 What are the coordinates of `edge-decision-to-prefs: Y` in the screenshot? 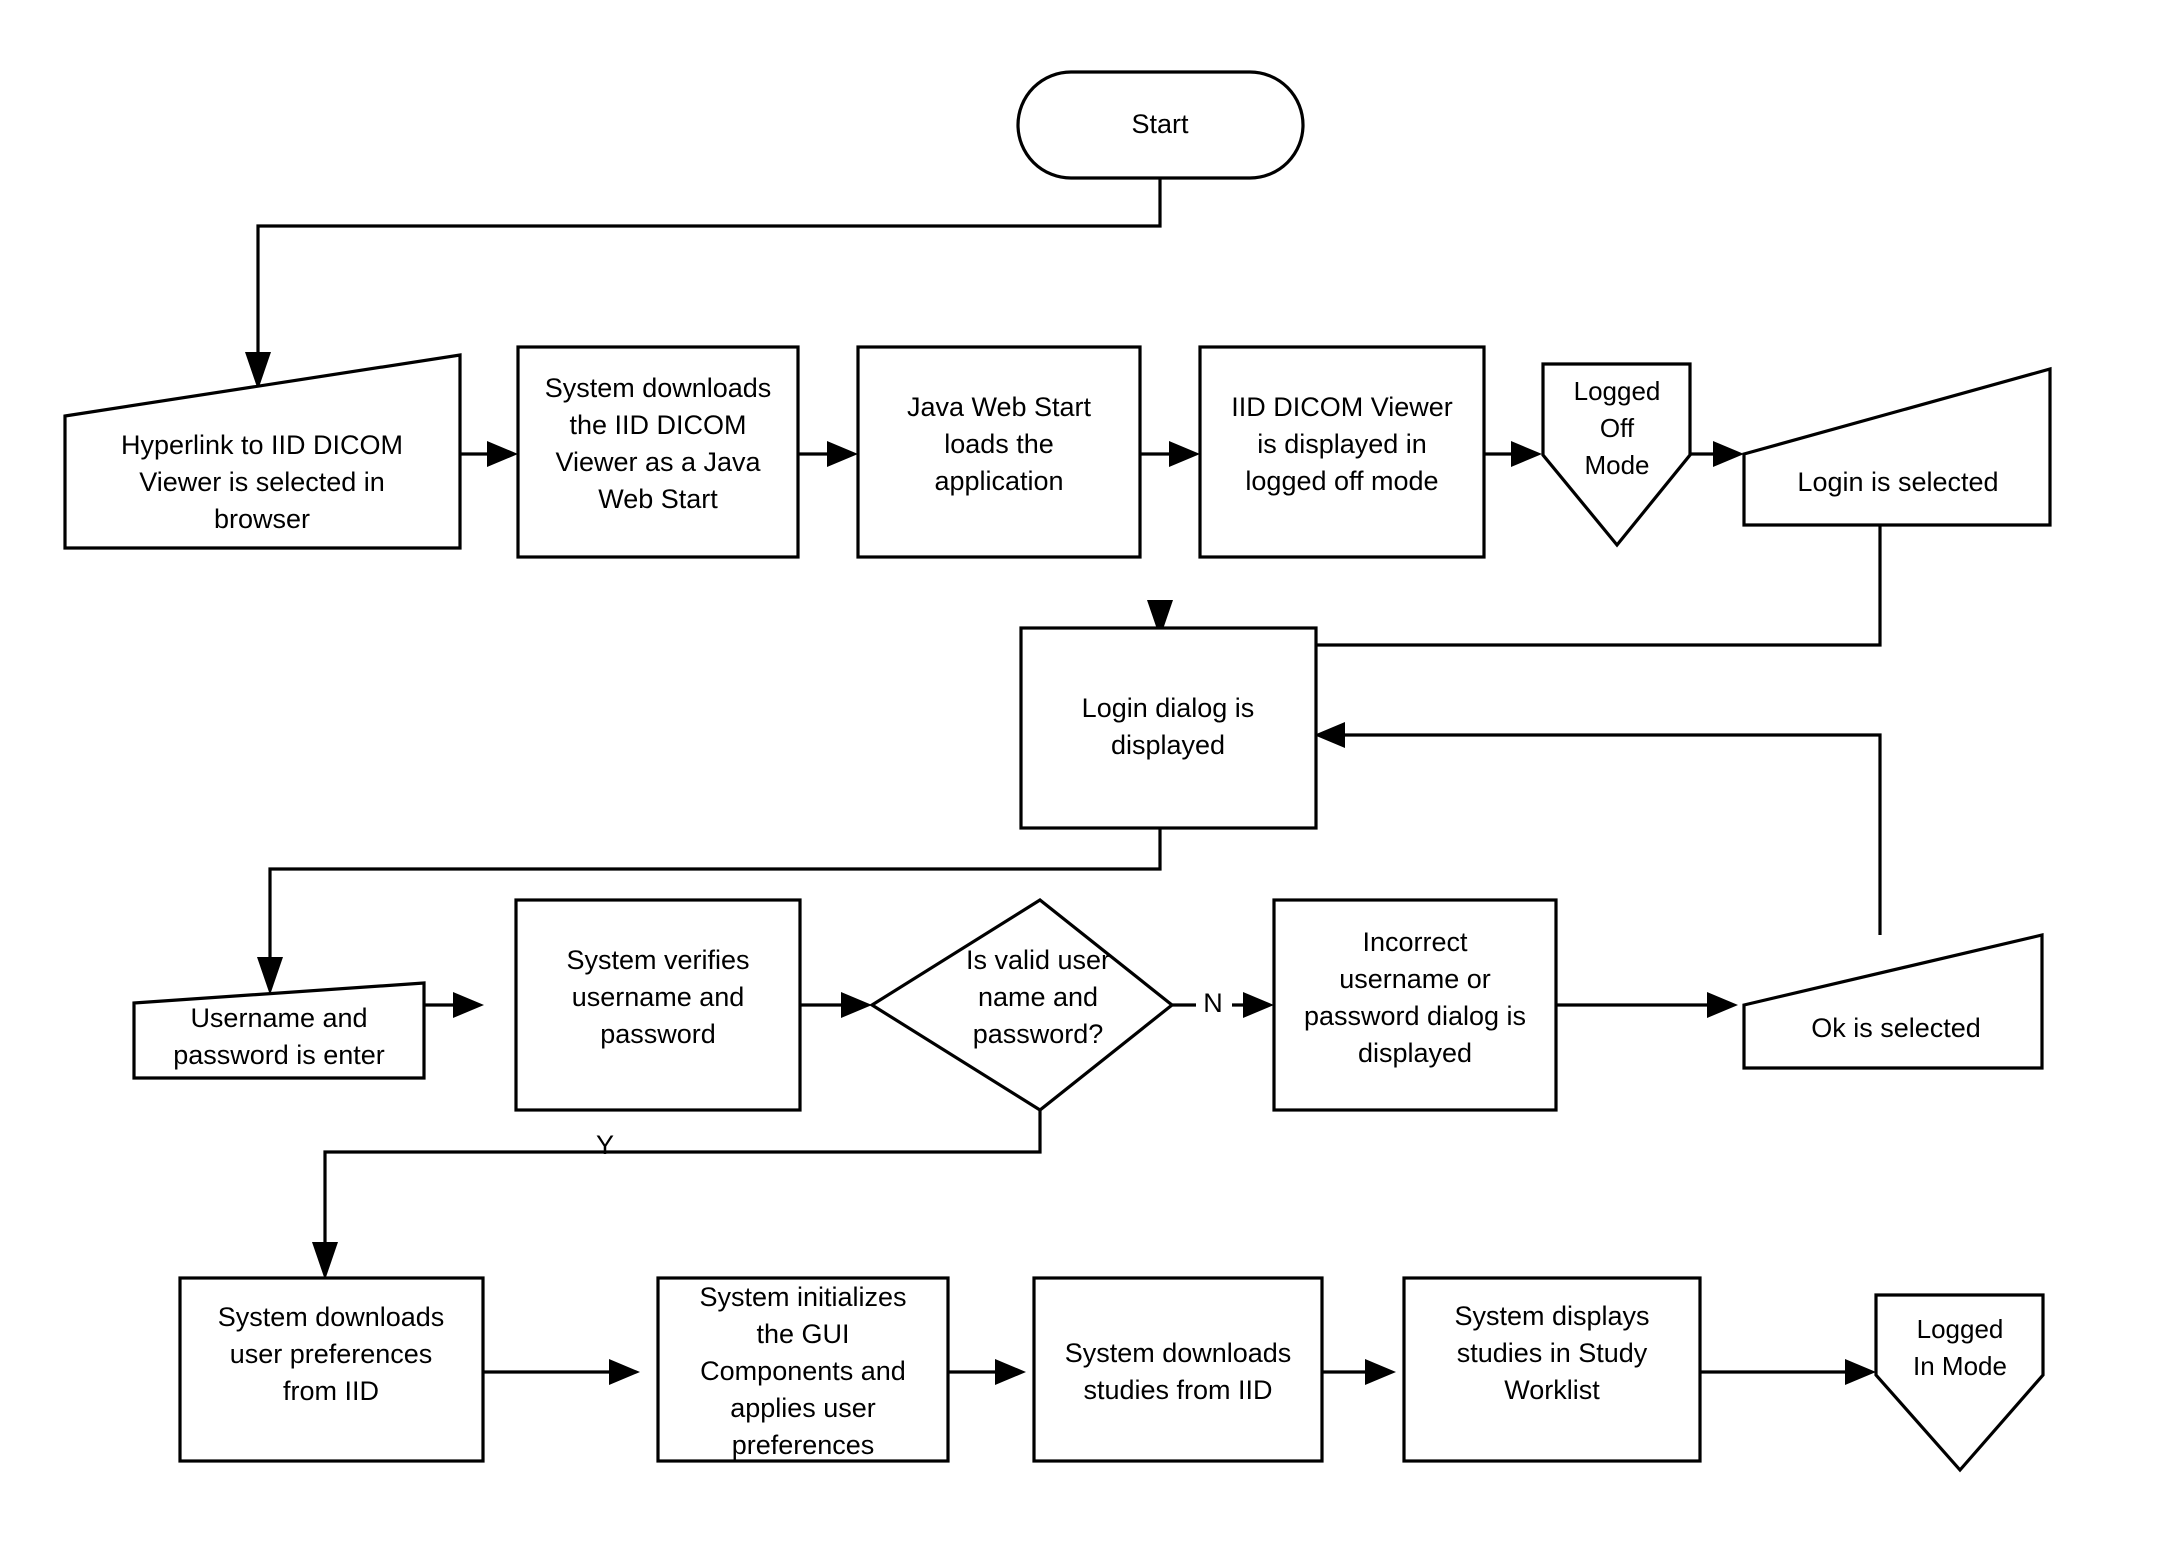 It's located at (677, 1195).